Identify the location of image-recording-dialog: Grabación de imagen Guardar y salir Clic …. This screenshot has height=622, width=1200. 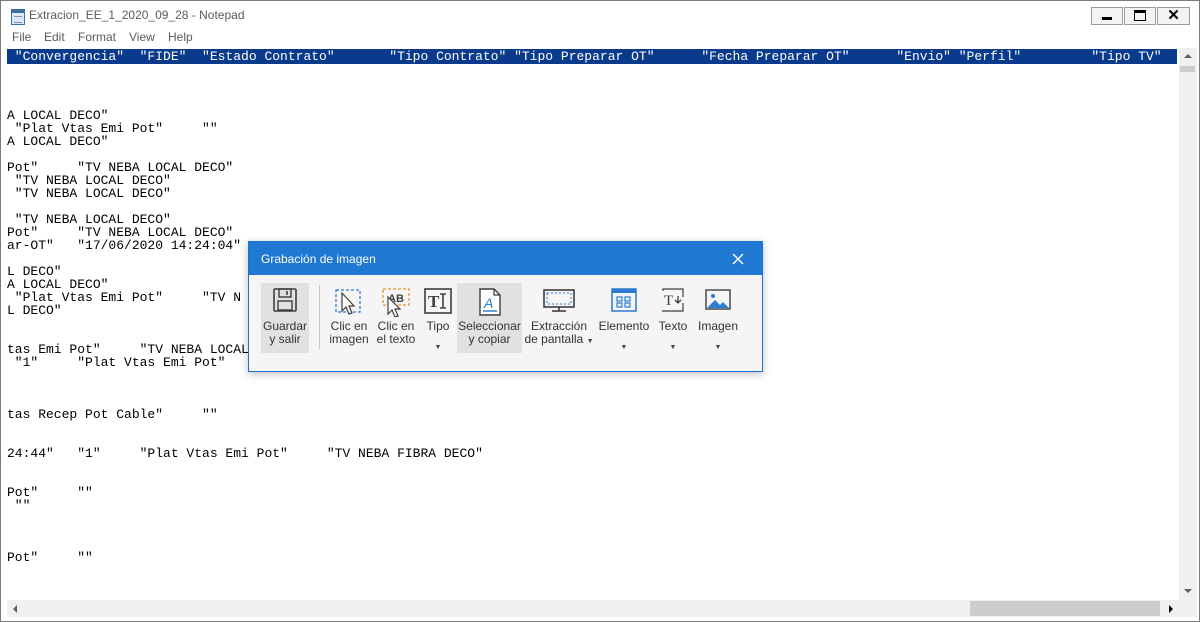
(505, 306).